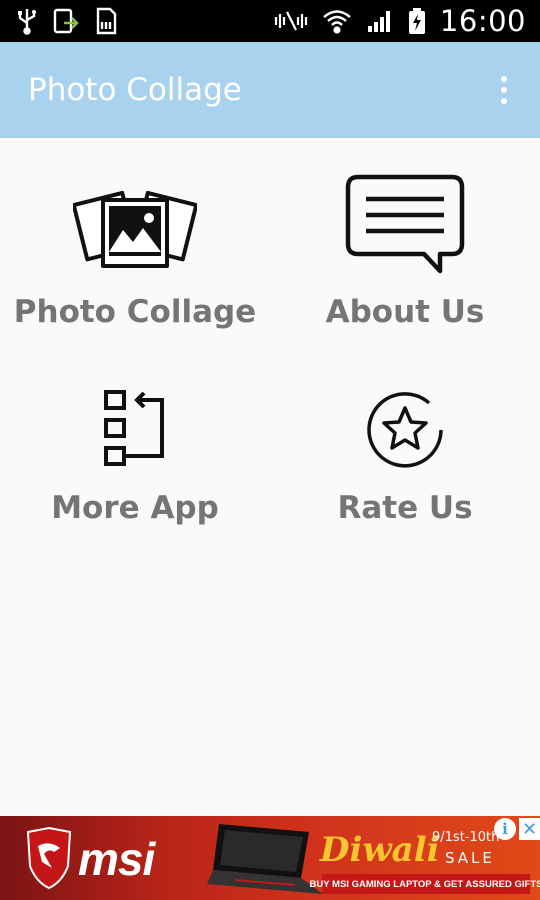  I want to click on ad-brand: msi, so click(116, 859).